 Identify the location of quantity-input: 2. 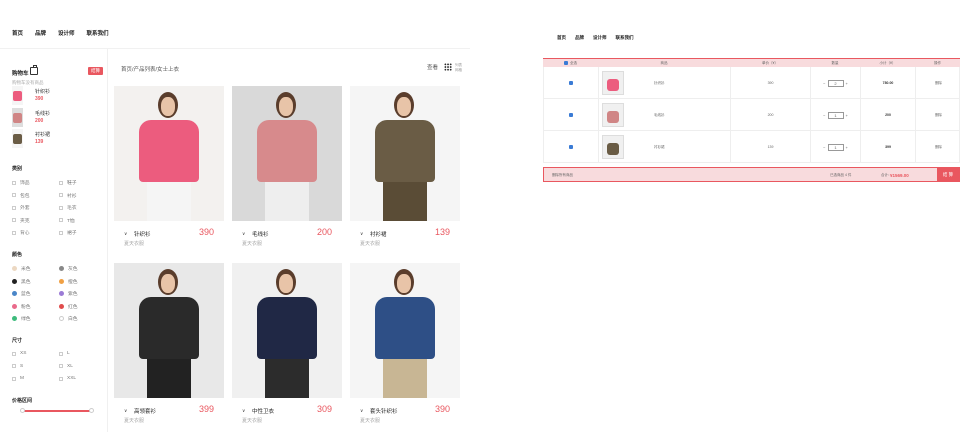
(835, 83).